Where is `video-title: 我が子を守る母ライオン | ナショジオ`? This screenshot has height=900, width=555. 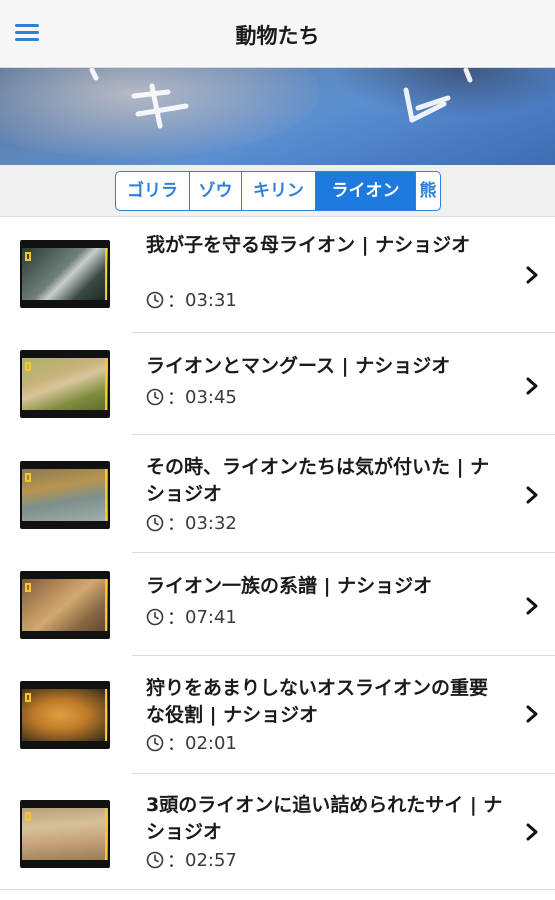 video-title: 我が子を守る母ライオン | ナショジオ is located at coordinates (308, 245).